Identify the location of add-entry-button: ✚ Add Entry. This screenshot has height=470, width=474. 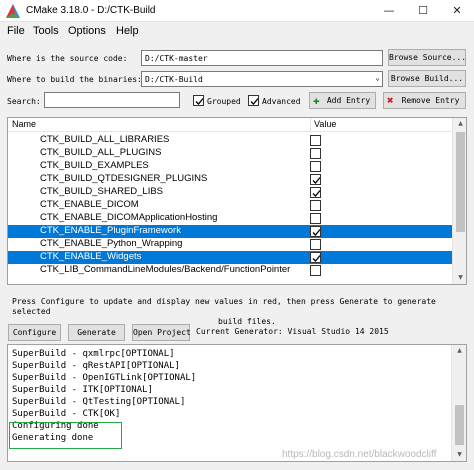
(342, 100).